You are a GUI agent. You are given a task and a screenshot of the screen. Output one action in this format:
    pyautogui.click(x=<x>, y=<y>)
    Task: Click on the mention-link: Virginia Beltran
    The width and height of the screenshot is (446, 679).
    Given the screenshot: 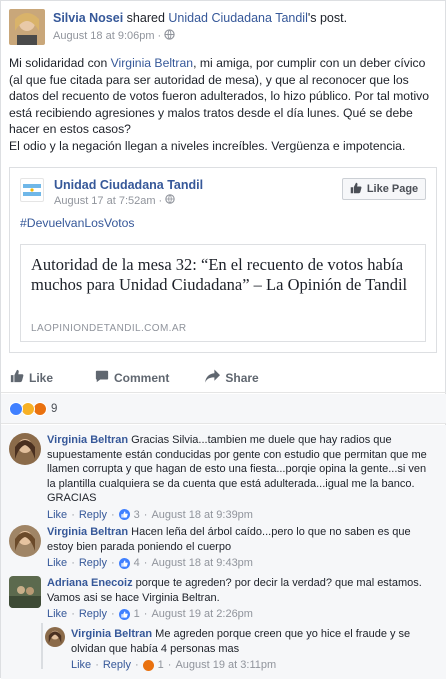 What is the action you would take?
    pyautogui.click(x=152, y=63)
    